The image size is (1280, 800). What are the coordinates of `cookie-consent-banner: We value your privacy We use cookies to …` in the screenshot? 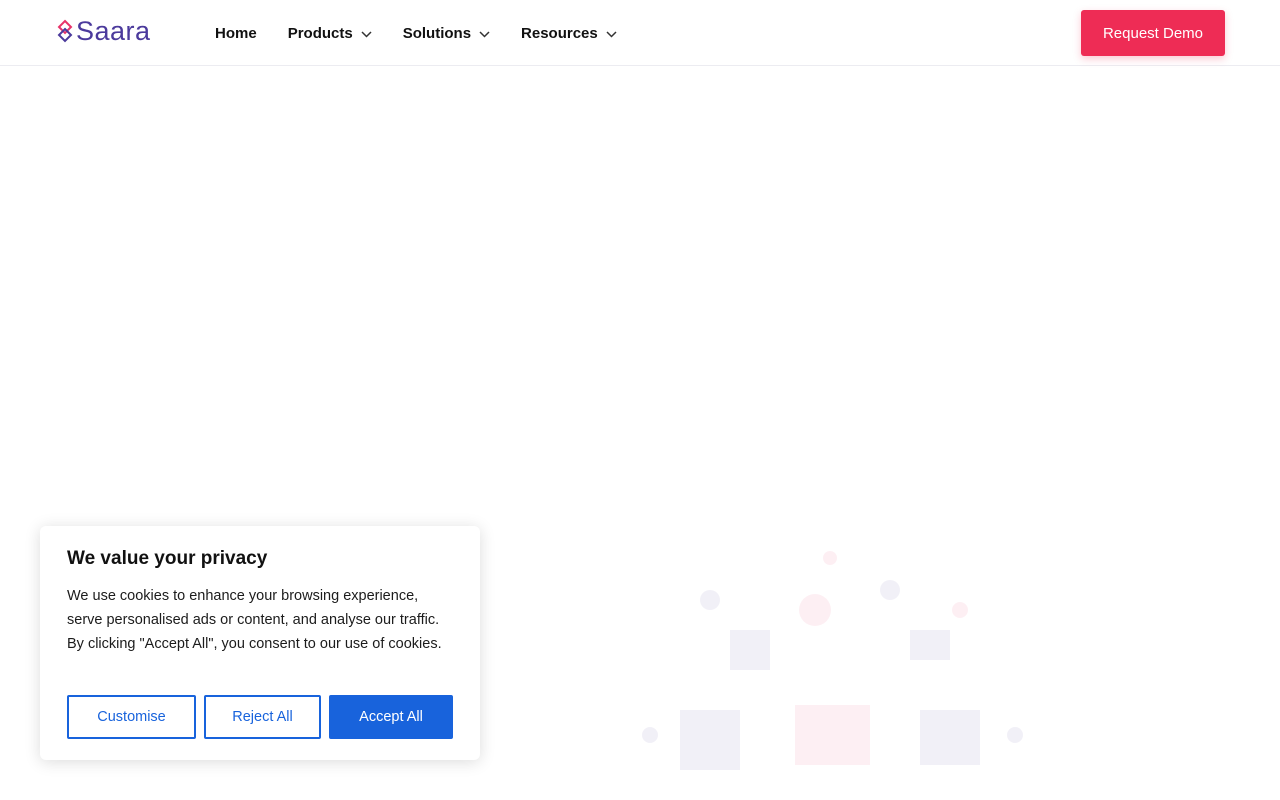 It's located at (260, 643).